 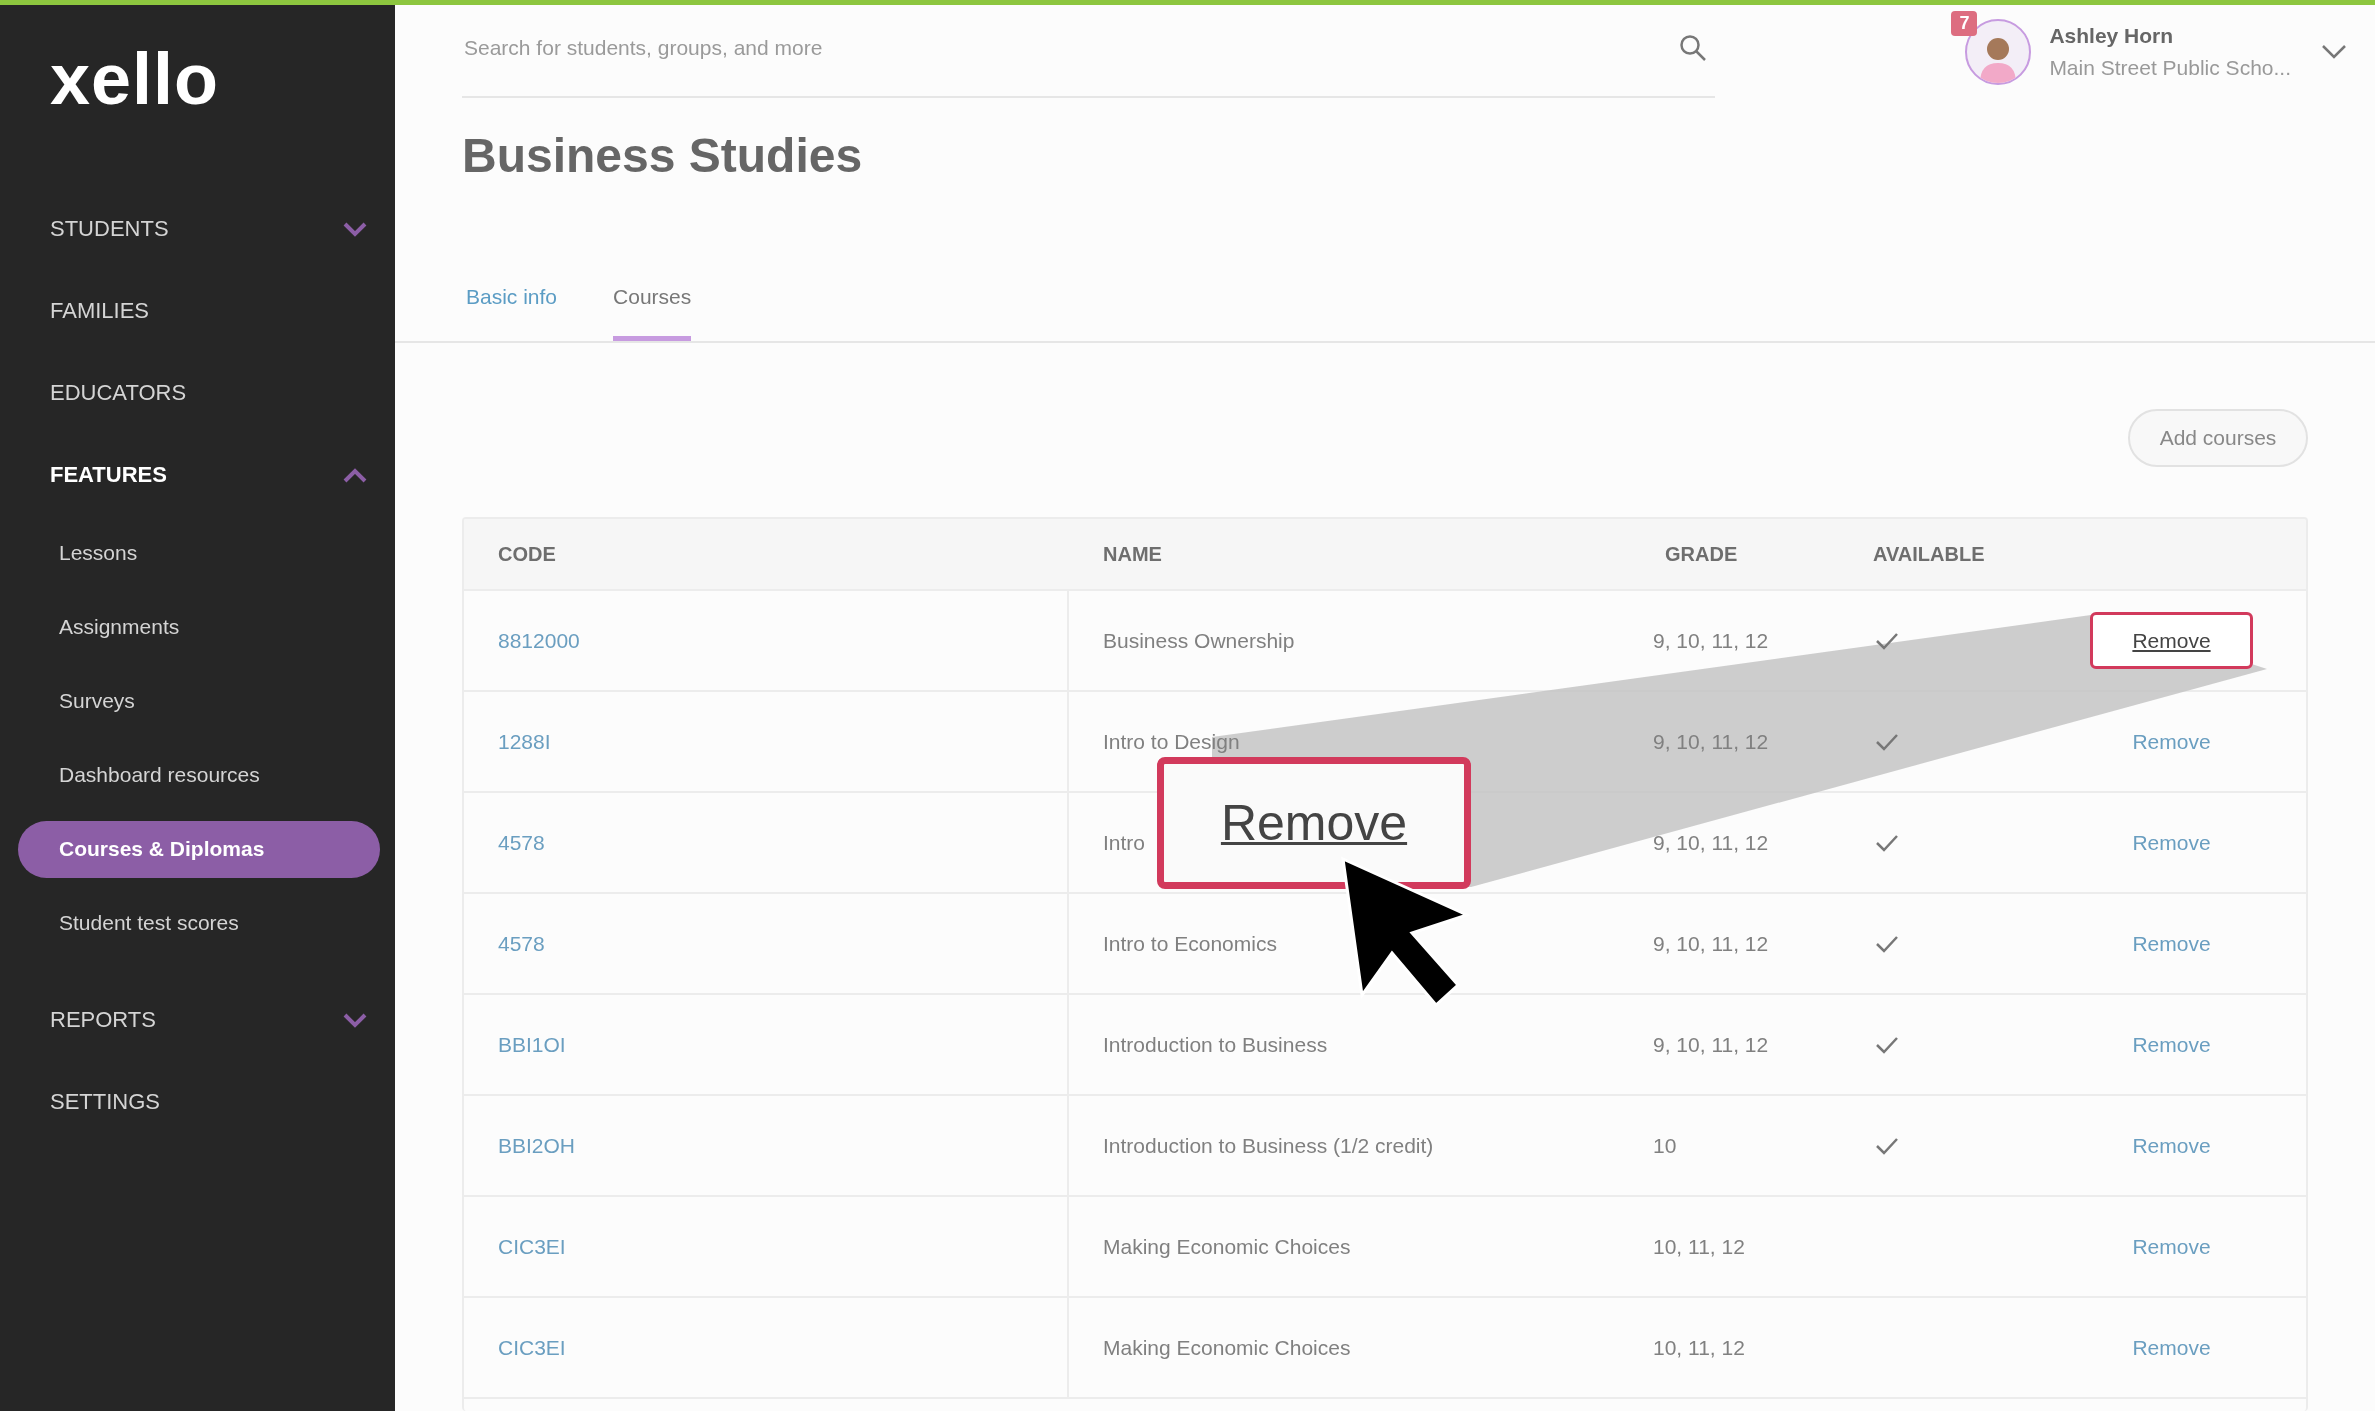 I want to click on callout-text: Remove, so click(x=1314, y=823).